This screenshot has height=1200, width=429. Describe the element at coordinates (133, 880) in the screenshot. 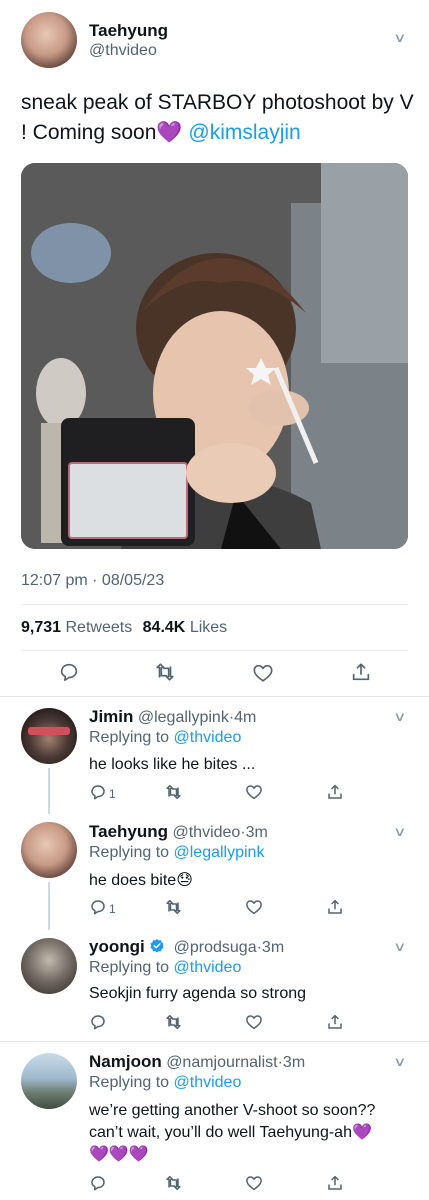

I see `reply-text: he does bite` at that location.